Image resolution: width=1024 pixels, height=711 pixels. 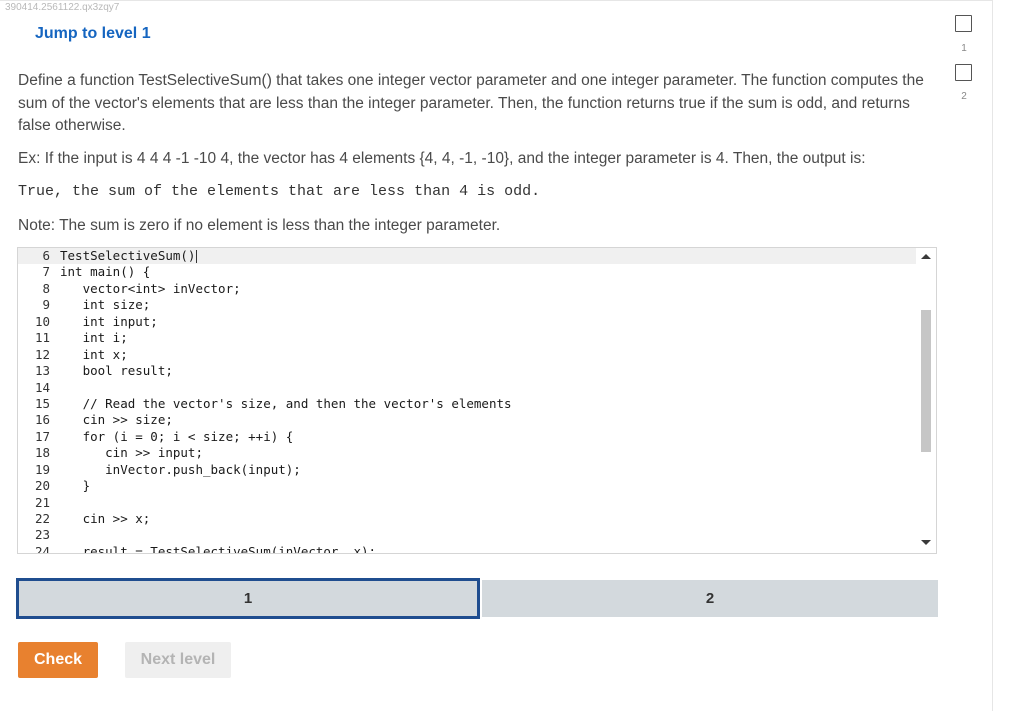 What do you see at coordinates (178, 660) in the screenshot?
I see `next-level-button: Next level` at bounding box center [178, 660].